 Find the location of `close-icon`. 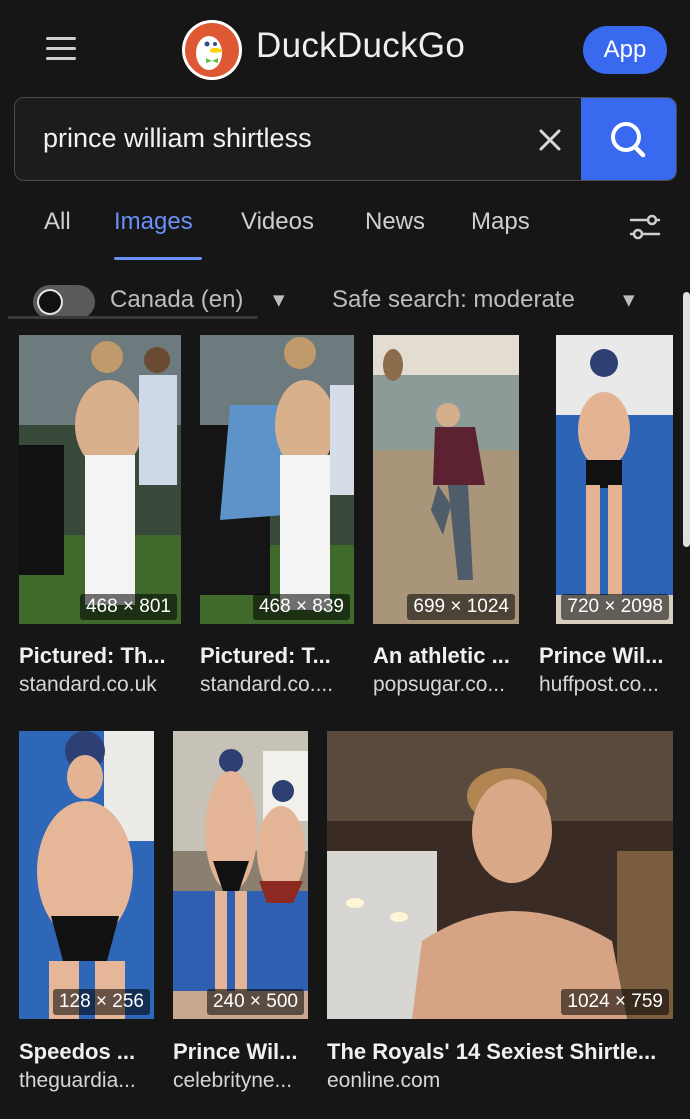

close-icon is located at coordinates (550, 140).